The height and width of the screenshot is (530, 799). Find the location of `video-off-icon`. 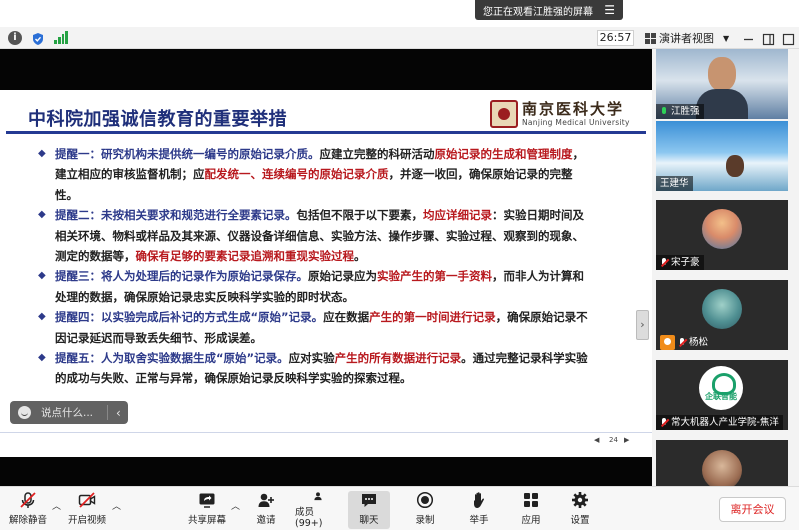

video-off-icon is located at coordinates (87, 500).